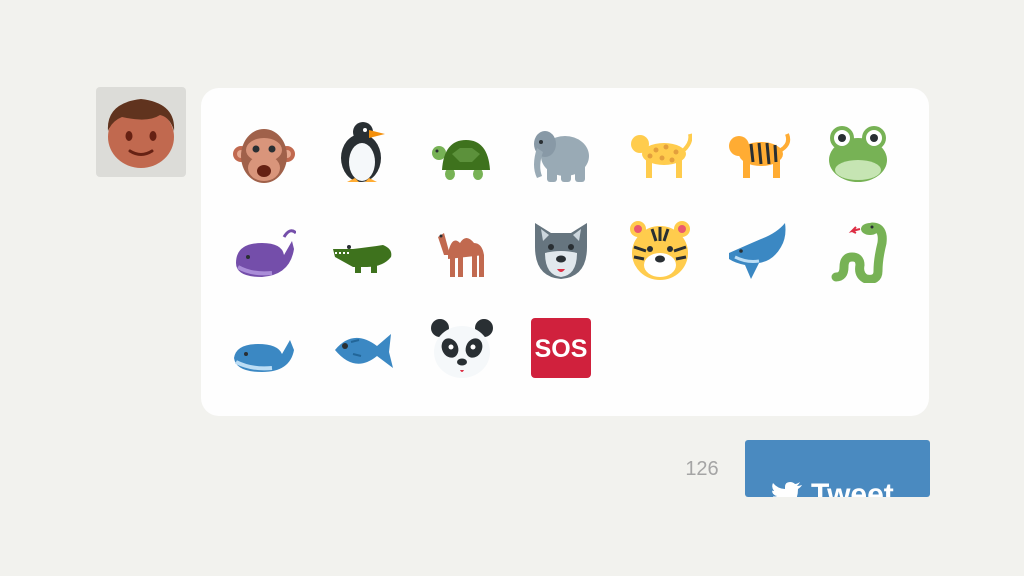 Image resolution: width=1024 pixels, height=576 pixels. Describe the element at coordinates (462, 348) in the screenshot. I see `panda-face-icon` at that location.